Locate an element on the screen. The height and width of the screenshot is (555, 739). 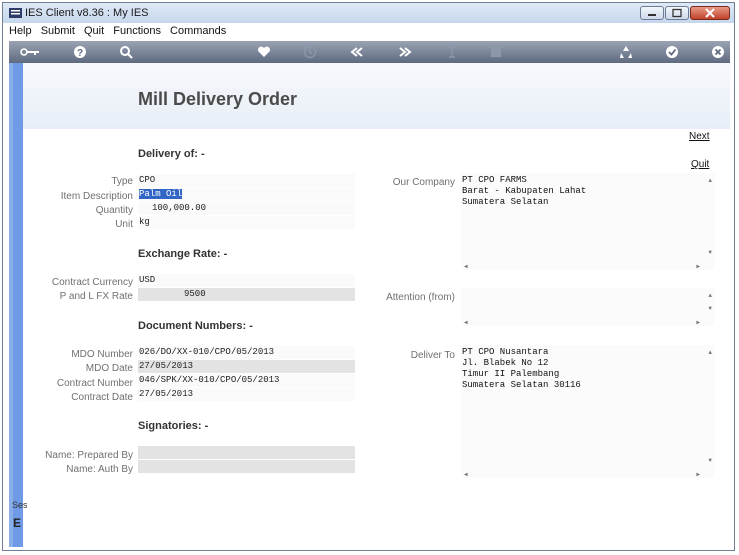
contract-currency-field: USD is located at coordinates (246, 280).